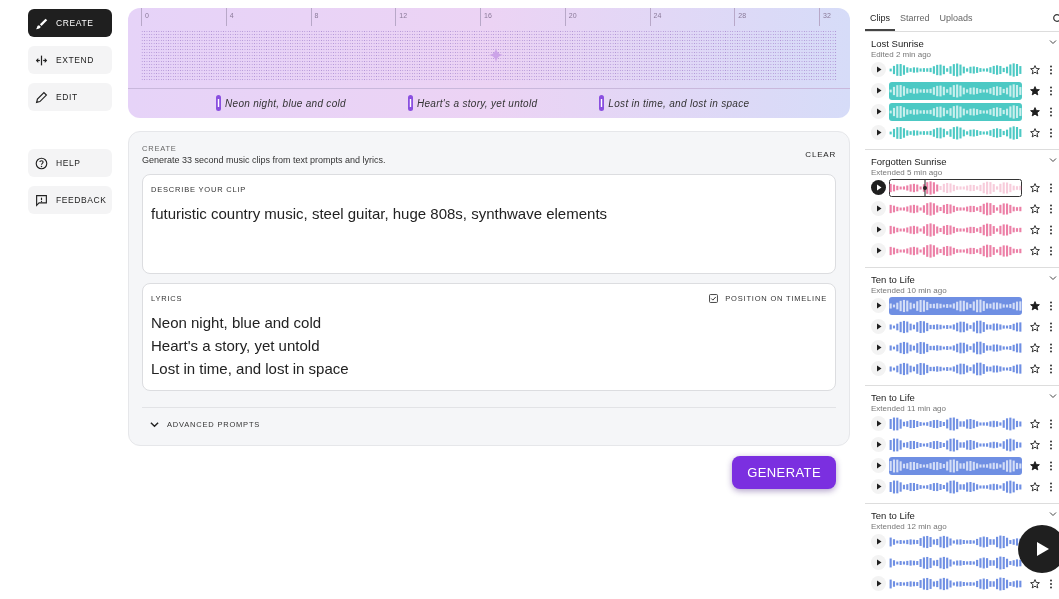 This screenshot has height=599, width=1059. I want to click on sparkle-icon, so click(496, 55).